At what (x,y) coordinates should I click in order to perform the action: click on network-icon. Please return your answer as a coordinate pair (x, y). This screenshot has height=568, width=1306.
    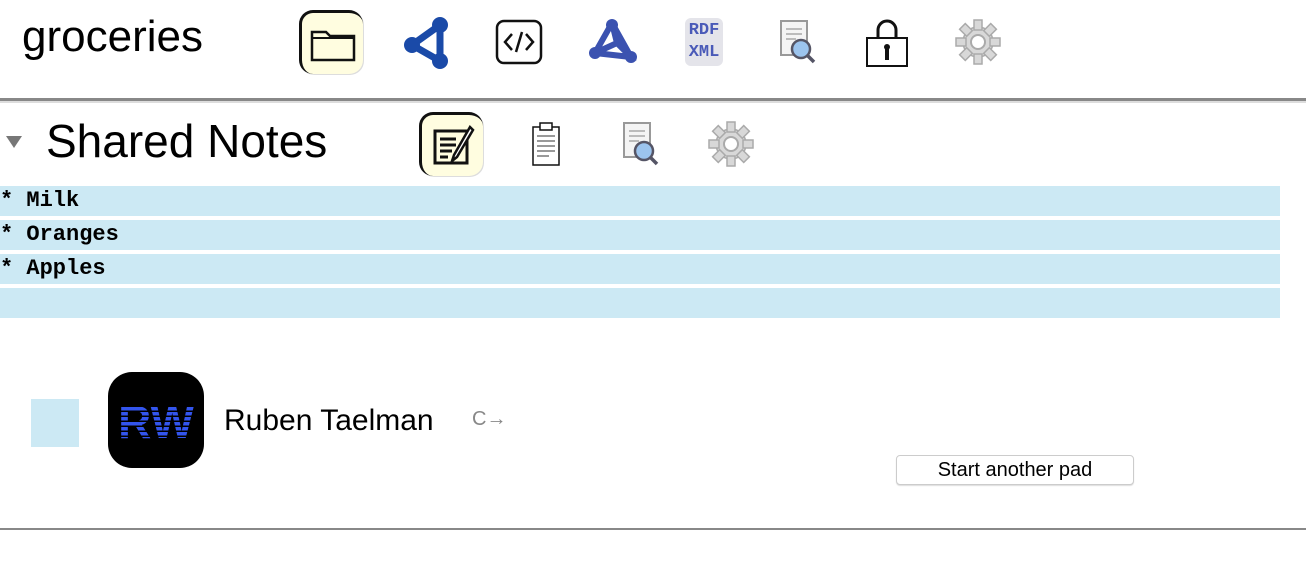
    Looking at the image, I should click on (427, 42).